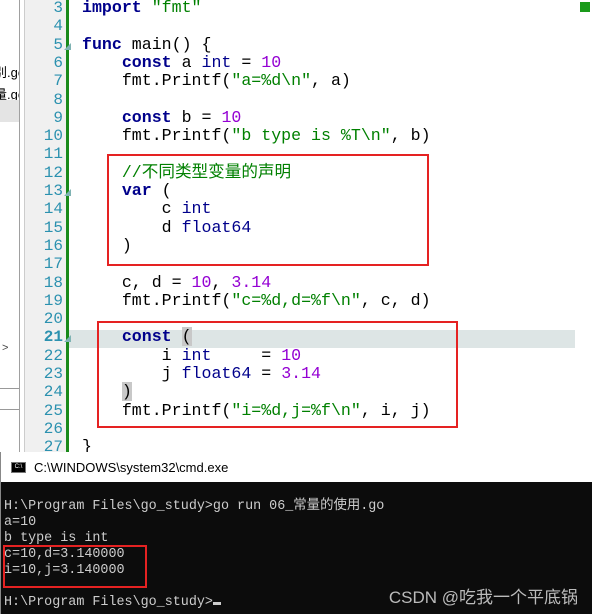 Image resolution: width=592 pixels, height=614 pixels. What do you see at coordinates (53, 392) in the screenshot?
I see `line-number: 24` at bounding box center [53, 392].